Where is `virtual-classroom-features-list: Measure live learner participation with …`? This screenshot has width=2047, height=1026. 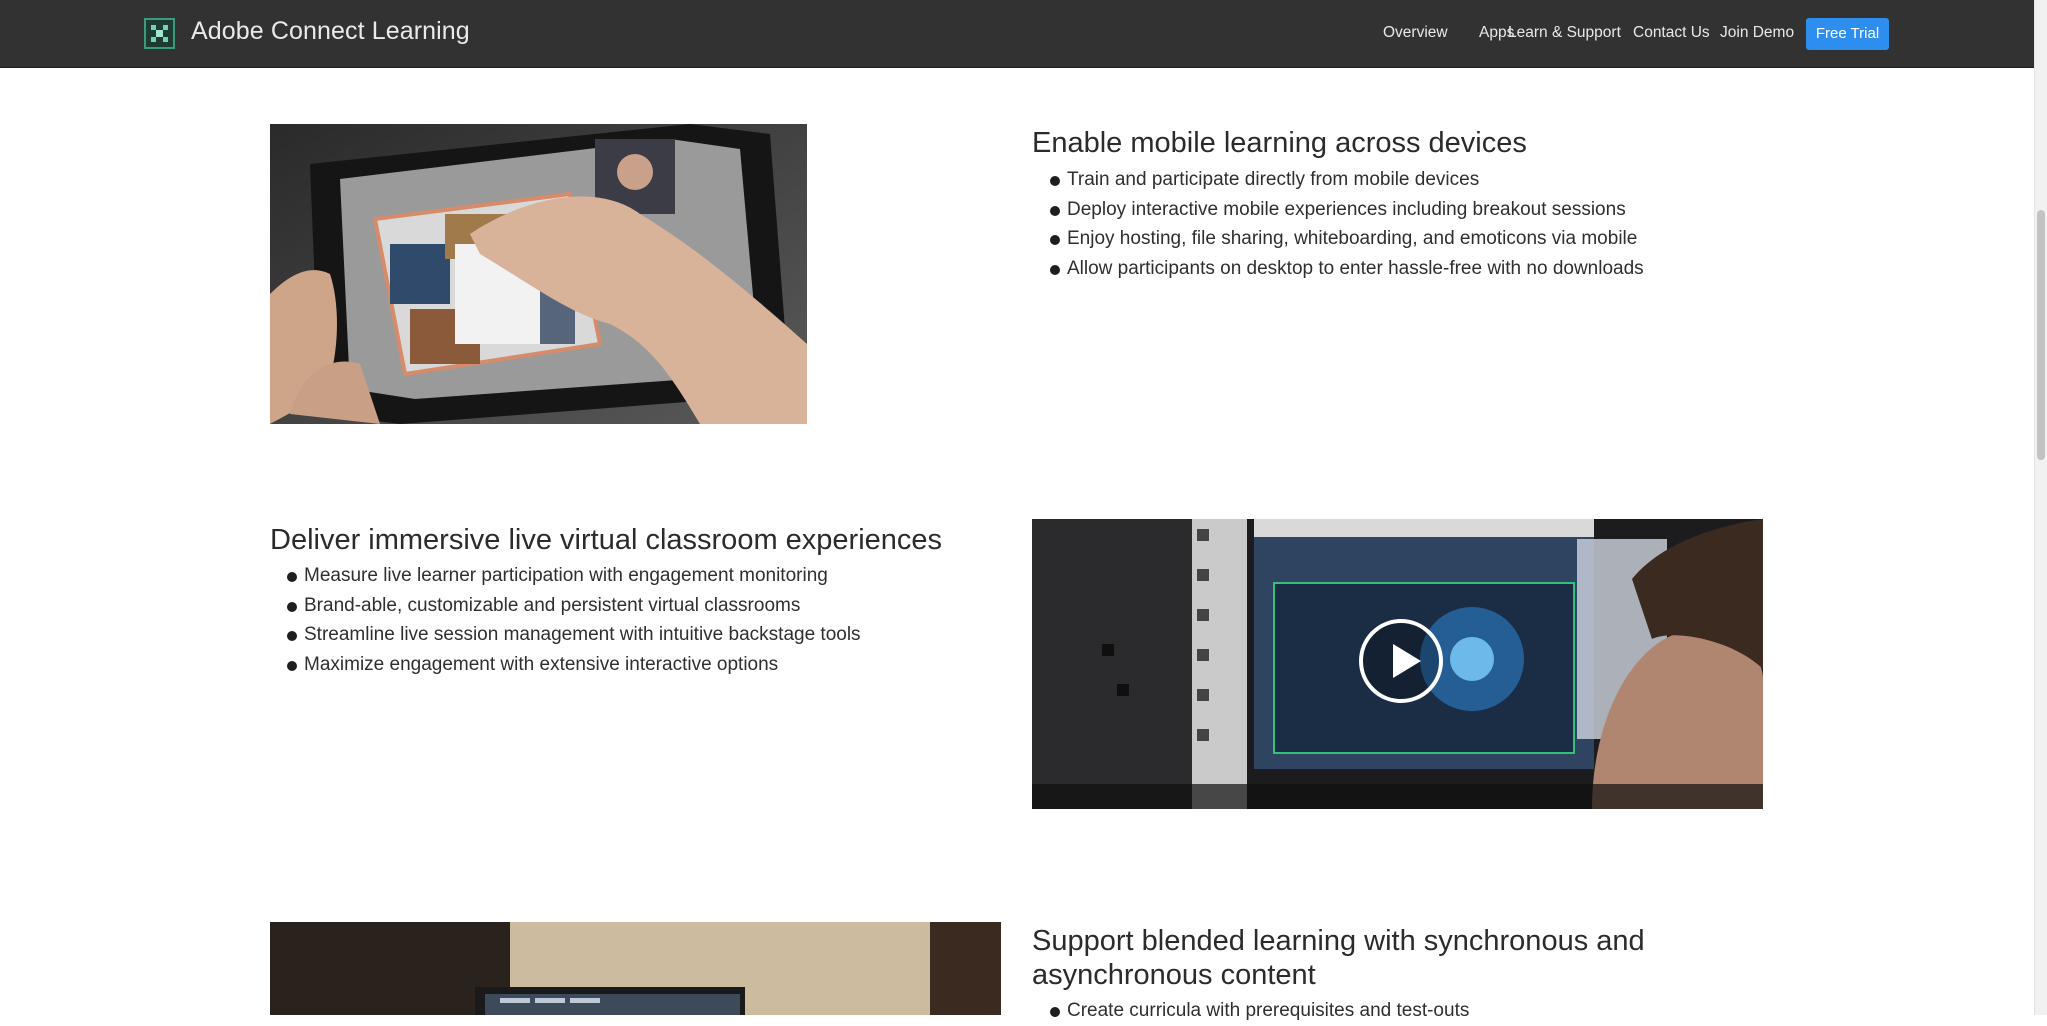 virtual-classroom-features-list: Measure live learner participation with … is located at coordinates (565, 620).